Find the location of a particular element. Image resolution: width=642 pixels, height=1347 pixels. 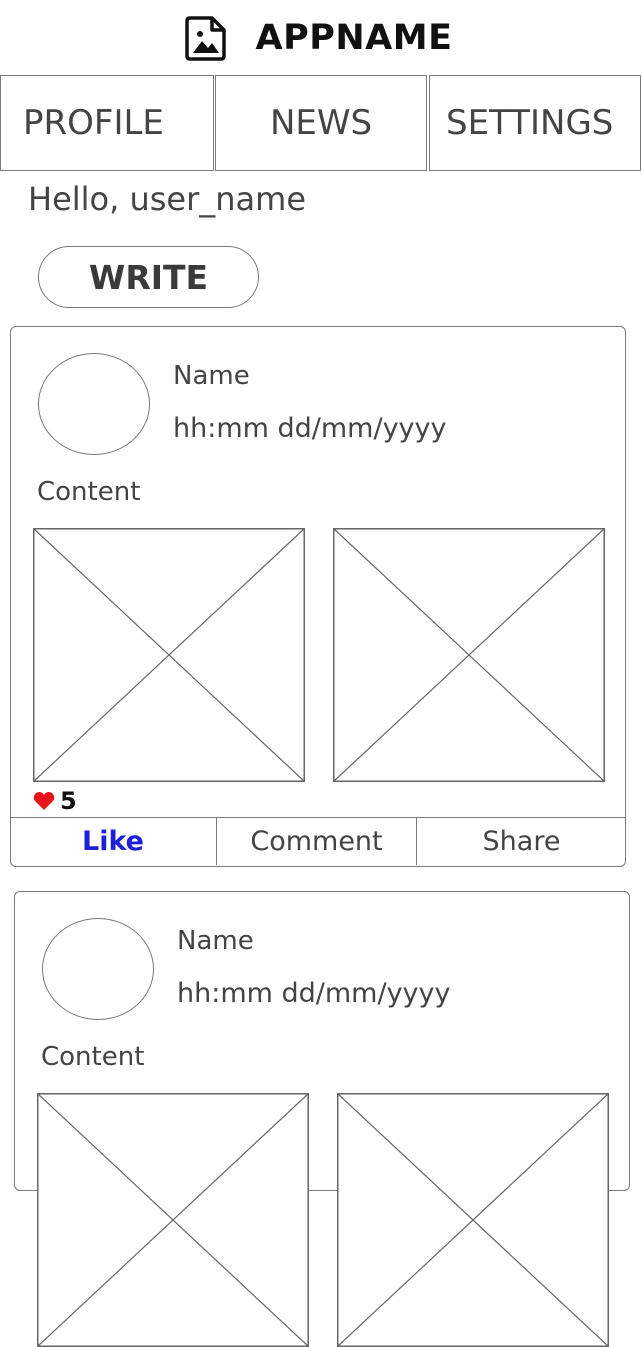

tab-profile: PROFILE is located at coordinates (107, 123).